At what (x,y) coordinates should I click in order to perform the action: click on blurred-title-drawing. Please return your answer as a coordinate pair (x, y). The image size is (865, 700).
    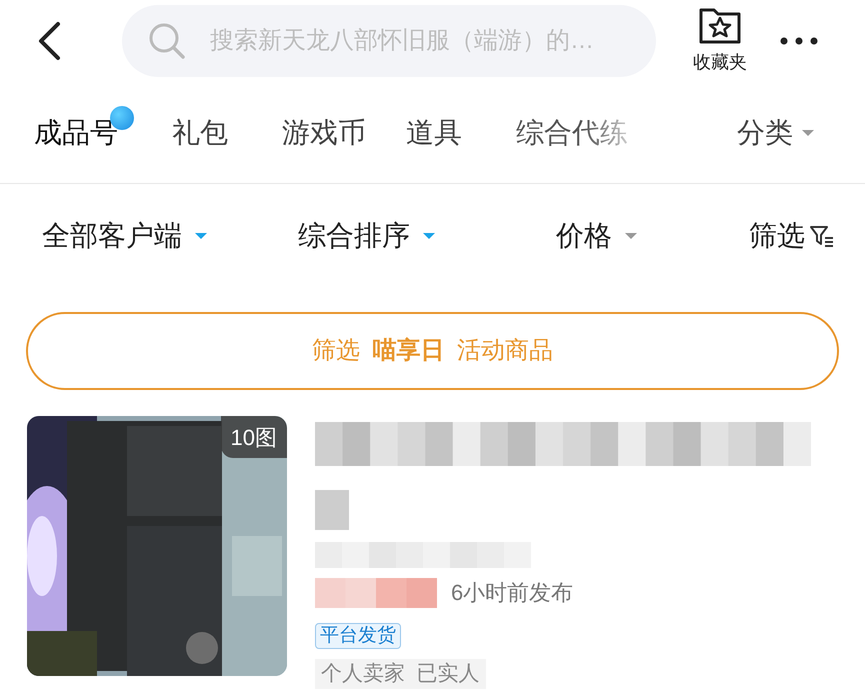
    Looking at the image, I should click on (332, 510).